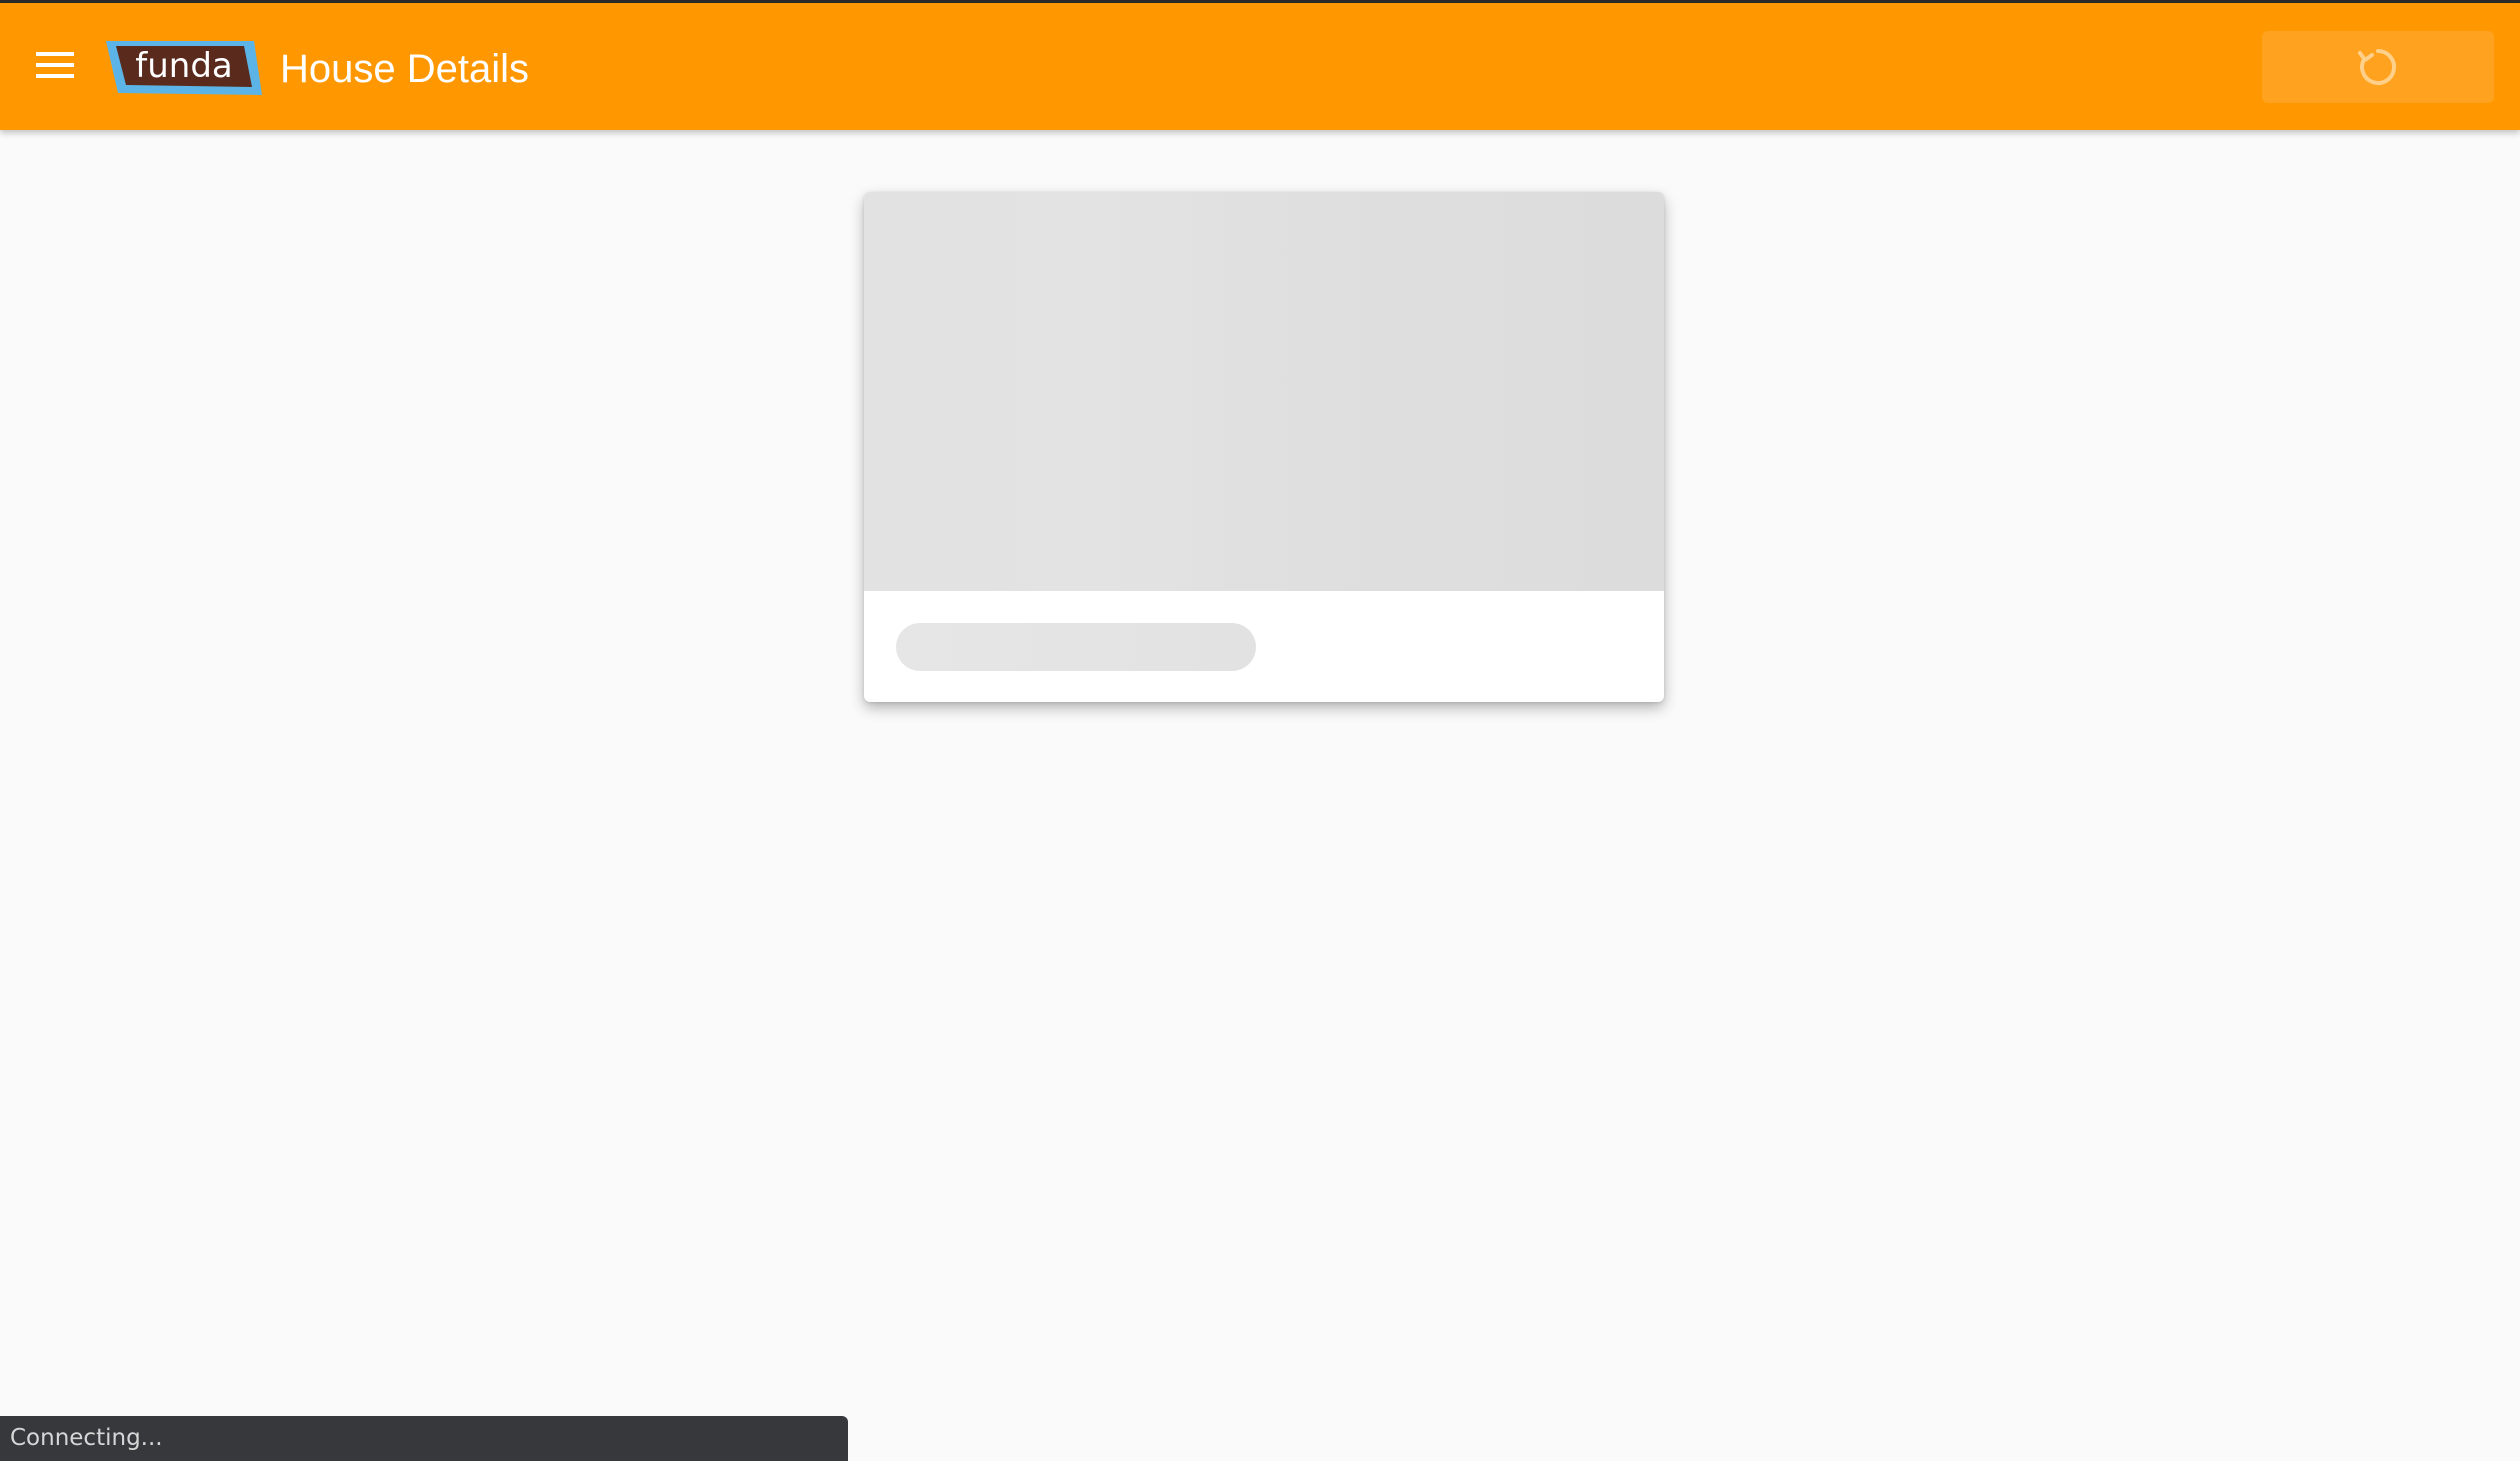 Image resolution: width=2520 pixels, height=1461 pixels. I want to click on house-title-placeholder, so click(1076, 647).